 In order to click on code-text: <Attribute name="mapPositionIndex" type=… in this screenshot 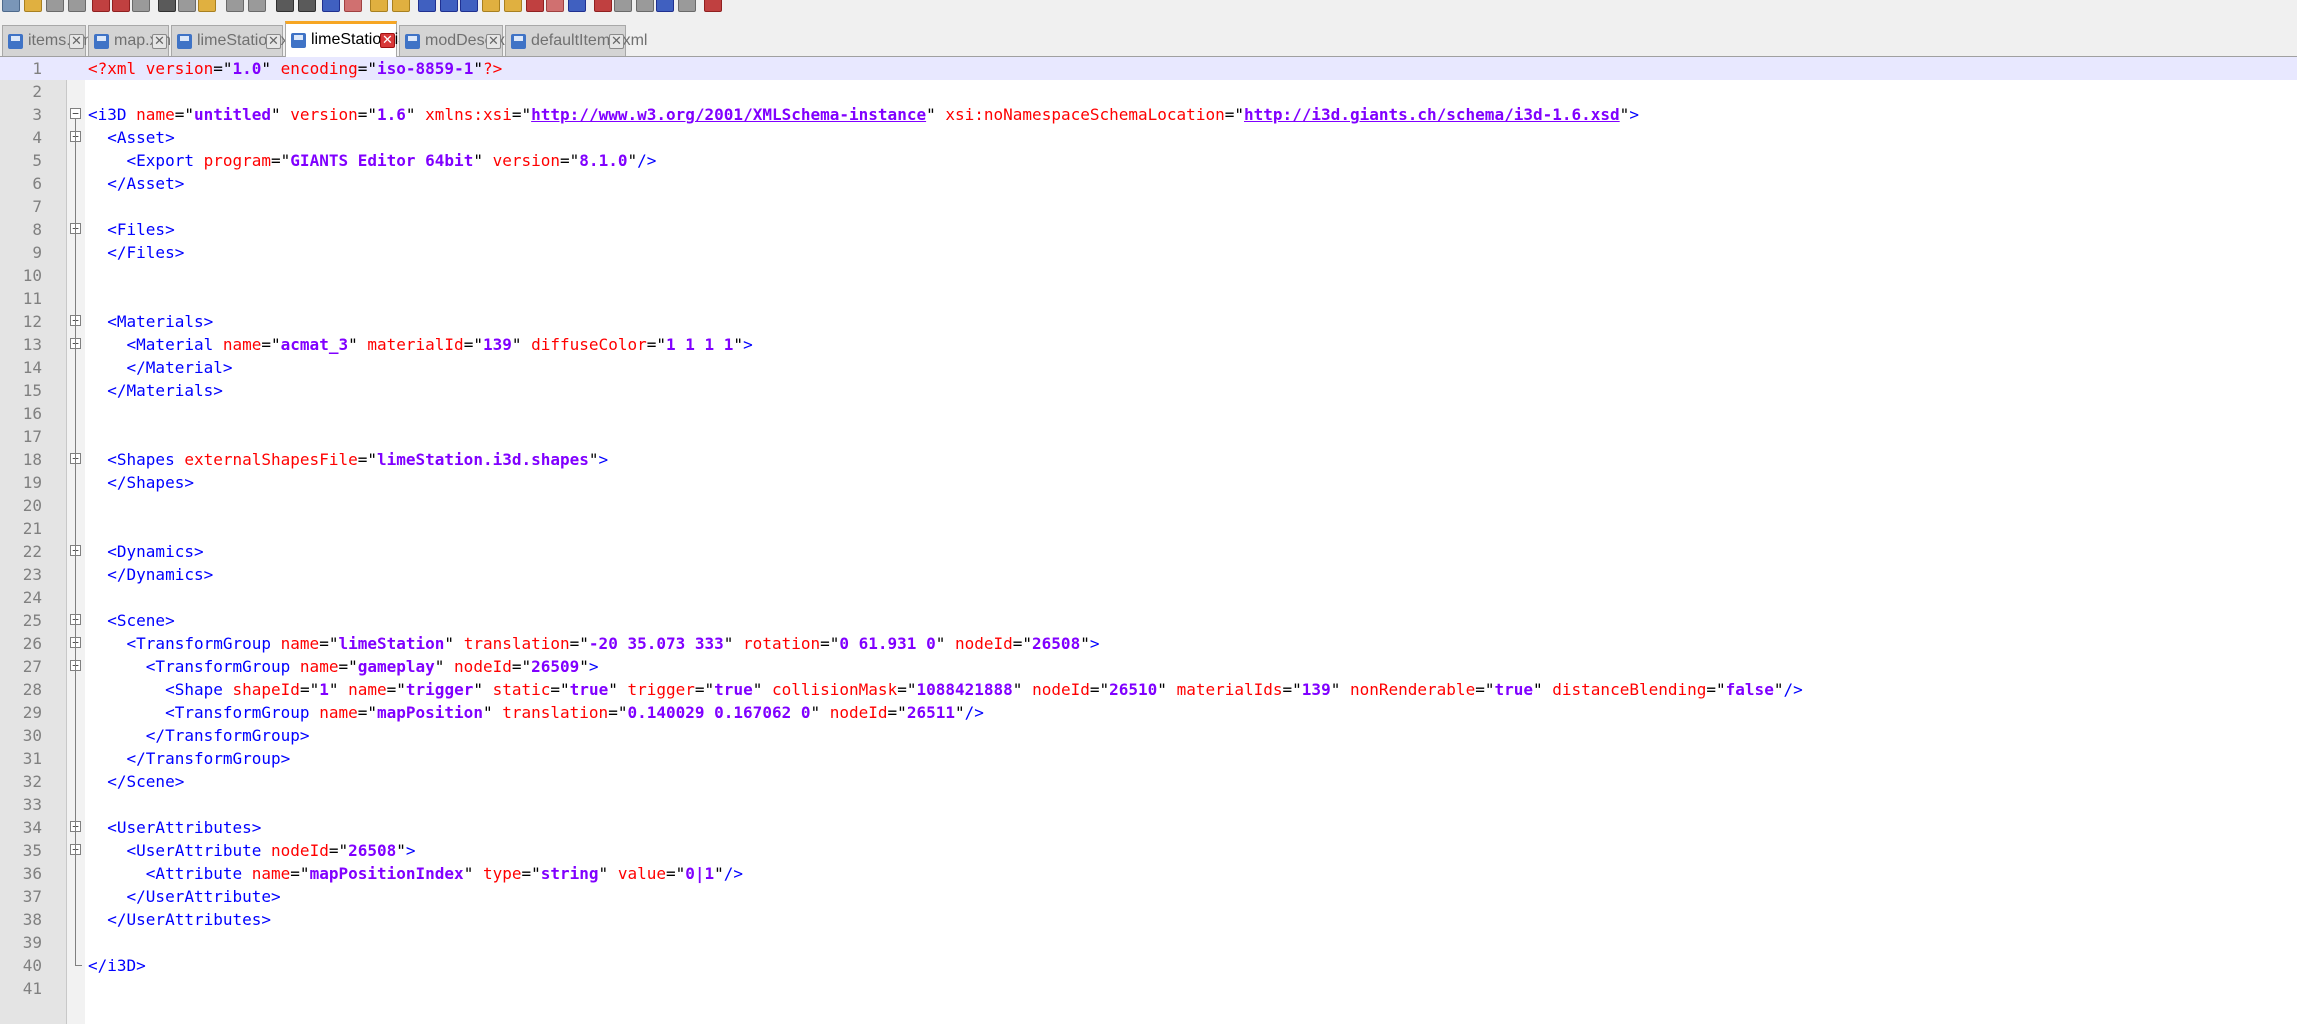, I will do `click(416, 873)`.